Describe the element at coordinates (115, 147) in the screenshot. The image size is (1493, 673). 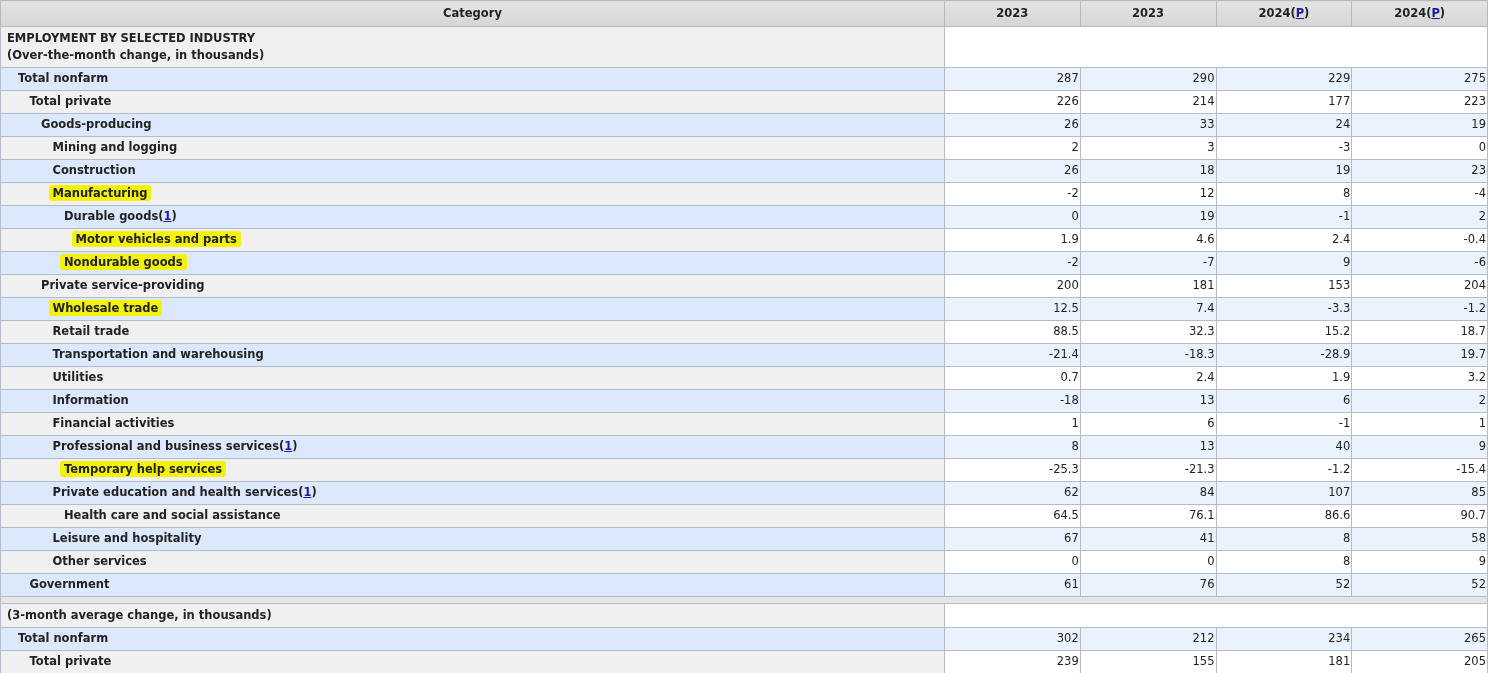
I see `row-label: Mining and logging` at that location.